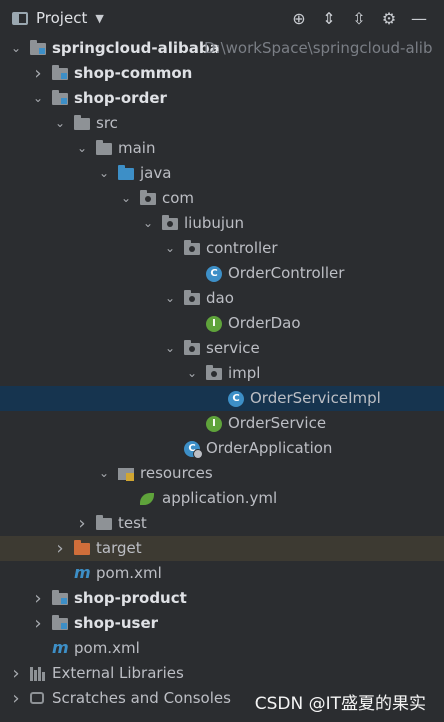  Describe the element at coordinates (176, 473) in the screenshot. I see `tree-item-label: resources` at that location.